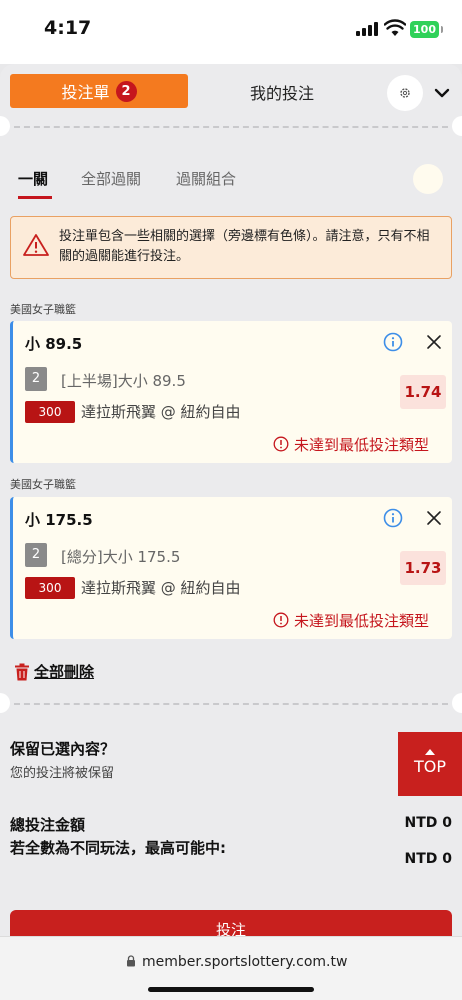 The width and height of the screenshot is (462, 1000). Describe the element at coordinates (206, 178) in the screenshot. I see `tab-parlay-combo: 過關組合` at that location.